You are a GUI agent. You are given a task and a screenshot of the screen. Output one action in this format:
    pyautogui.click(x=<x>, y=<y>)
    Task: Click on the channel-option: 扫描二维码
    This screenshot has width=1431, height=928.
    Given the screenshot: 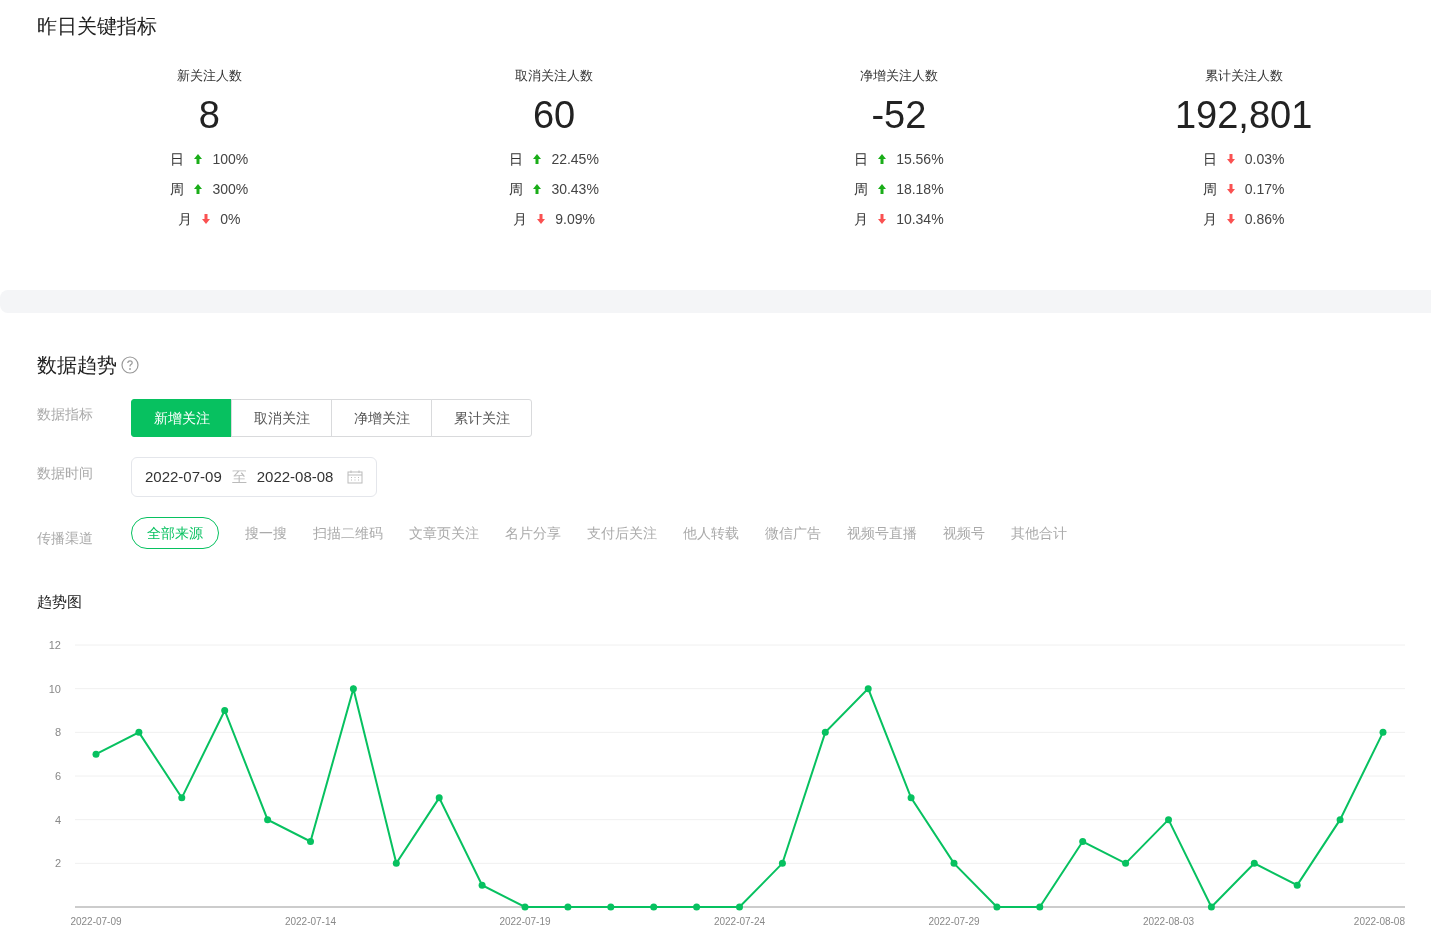 What is the action you would take?
    pyautogui.click(x=348, y=533)
    